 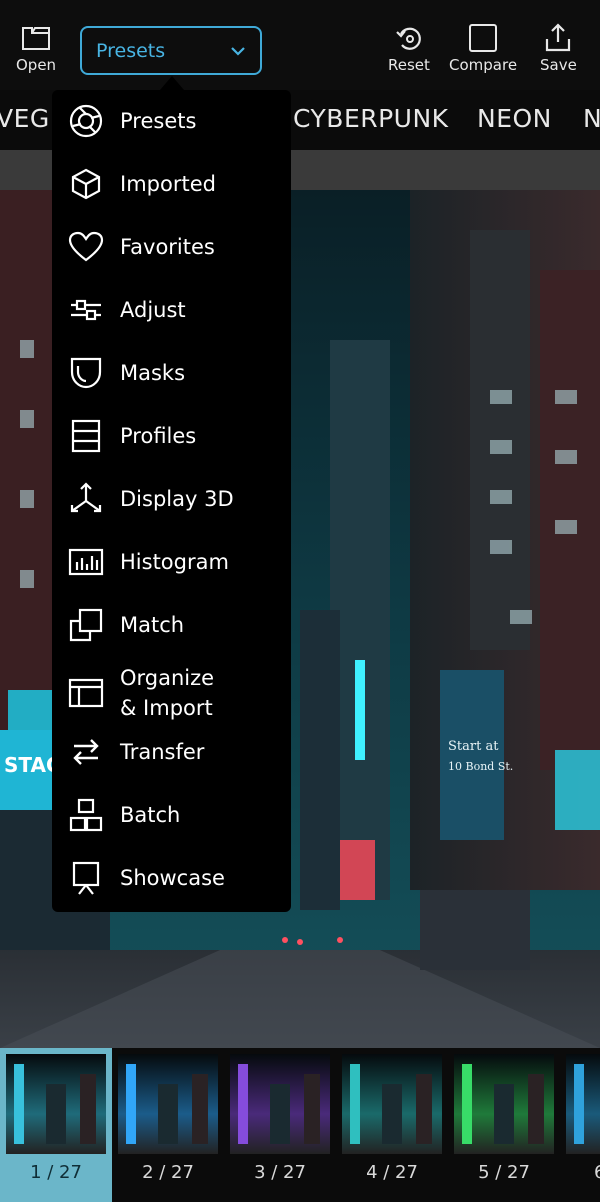 I want to click on mask-icon, so click(x=86, y=373).